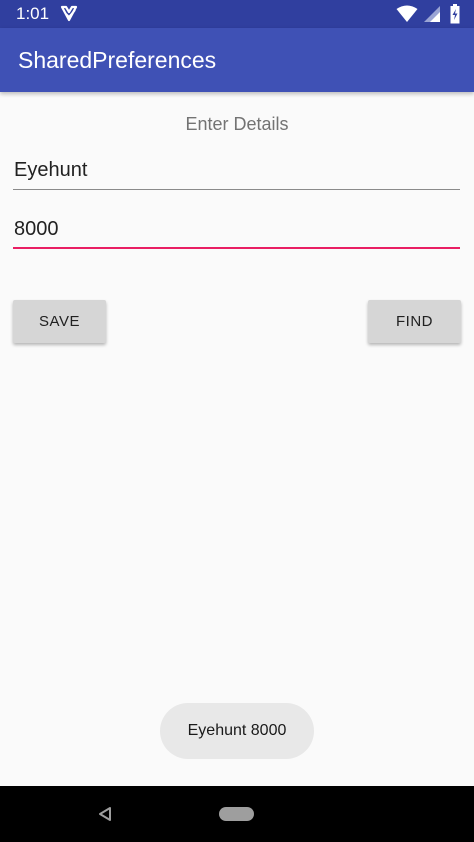  What do you see at coordinates (237, 60) in the screenshot?
I see `app-bar: SharedPreferences` at bounding box center [237, 60].